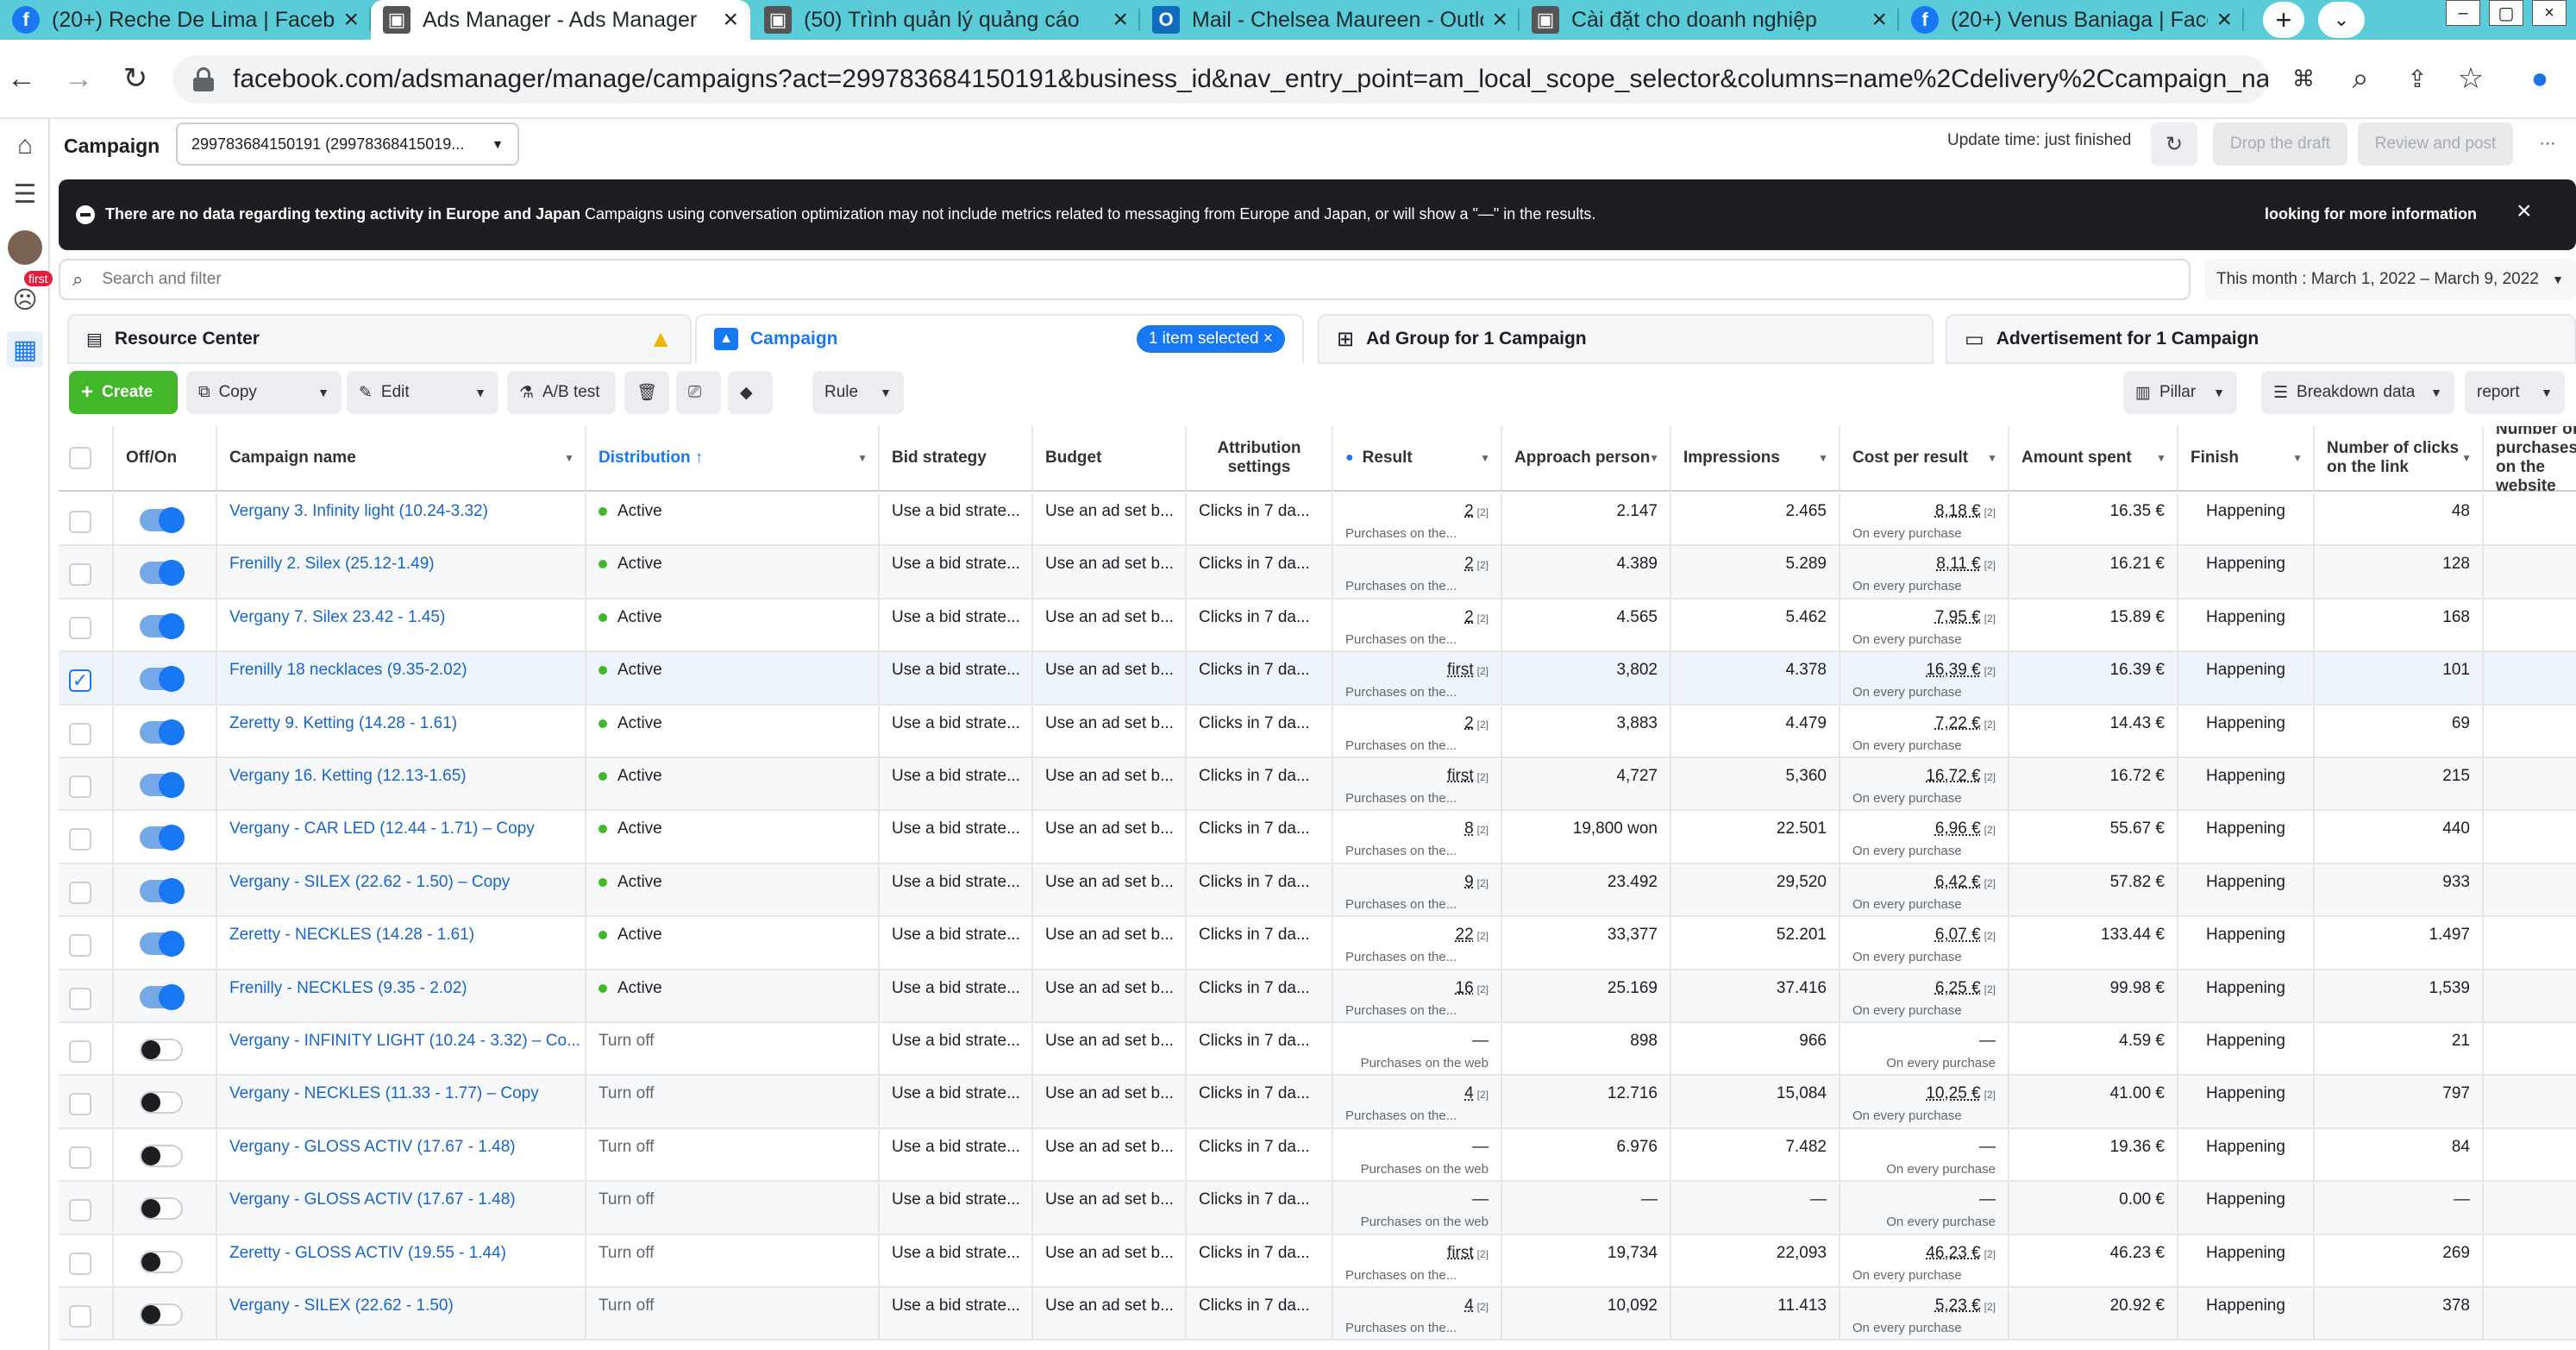 The height and width of the screenshot is (1350, 2576). I want to click on home-icon: ⌂, so click(25, 146).